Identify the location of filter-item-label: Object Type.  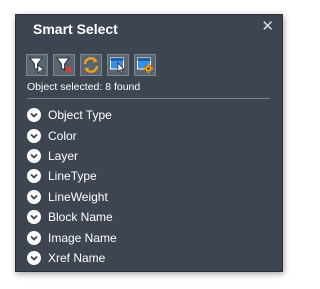
(80, 115).